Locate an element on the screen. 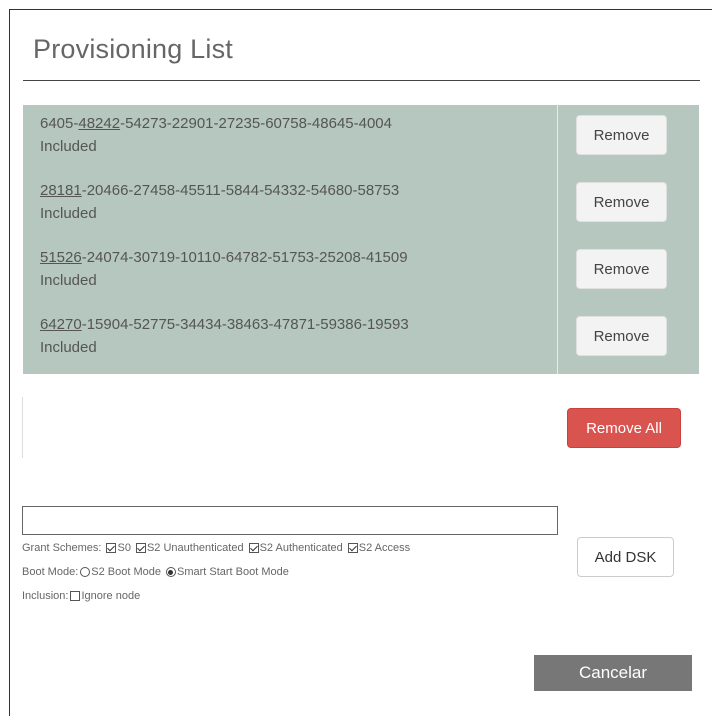 The width and height of the screenshot is (714, 716). dialog-title: Provisioning List is located at coordinates (133, 49).